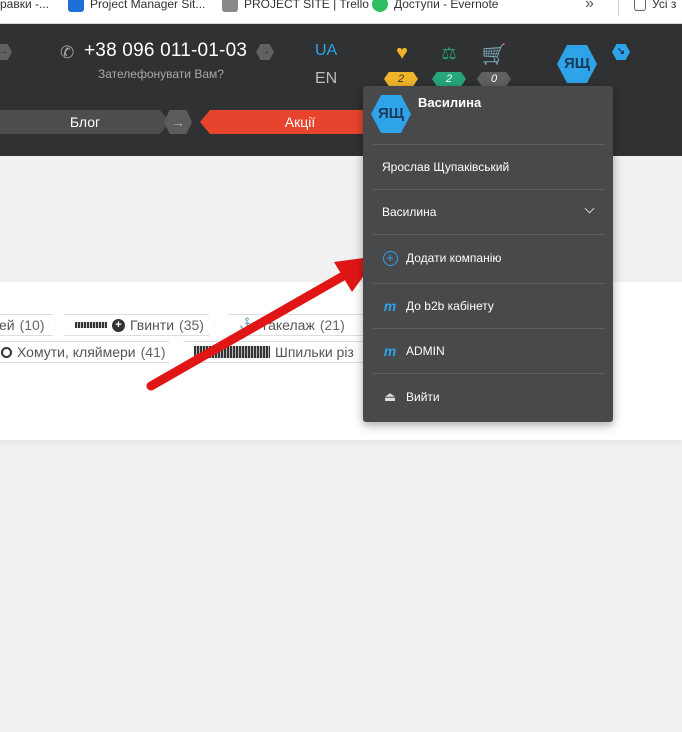 The width and height of the screenshot is (682, 732). Describe the element at coordinates (423, 397) in the screenshot. I see `logout-label: Вийти` at that location.